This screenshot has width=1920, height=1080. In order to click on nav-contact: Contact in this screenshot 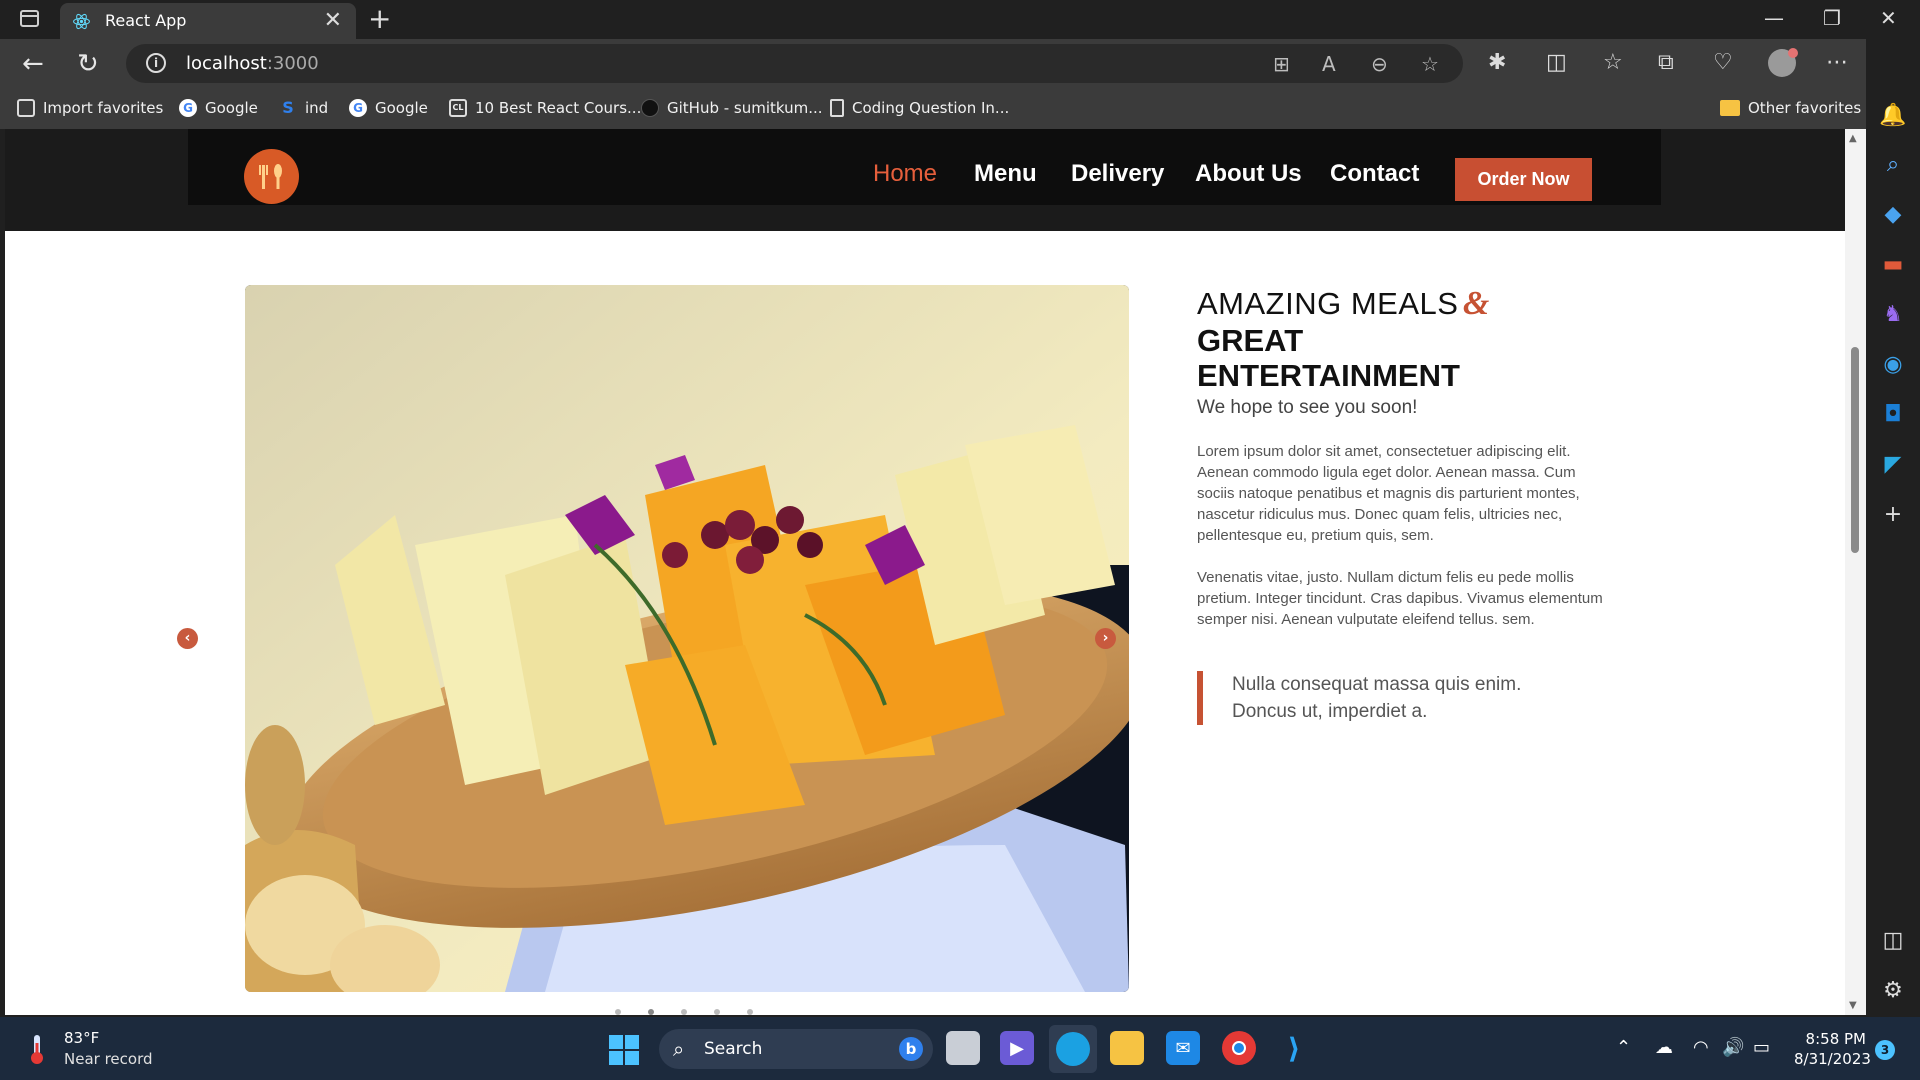, I will do `click(1374, 174)`.